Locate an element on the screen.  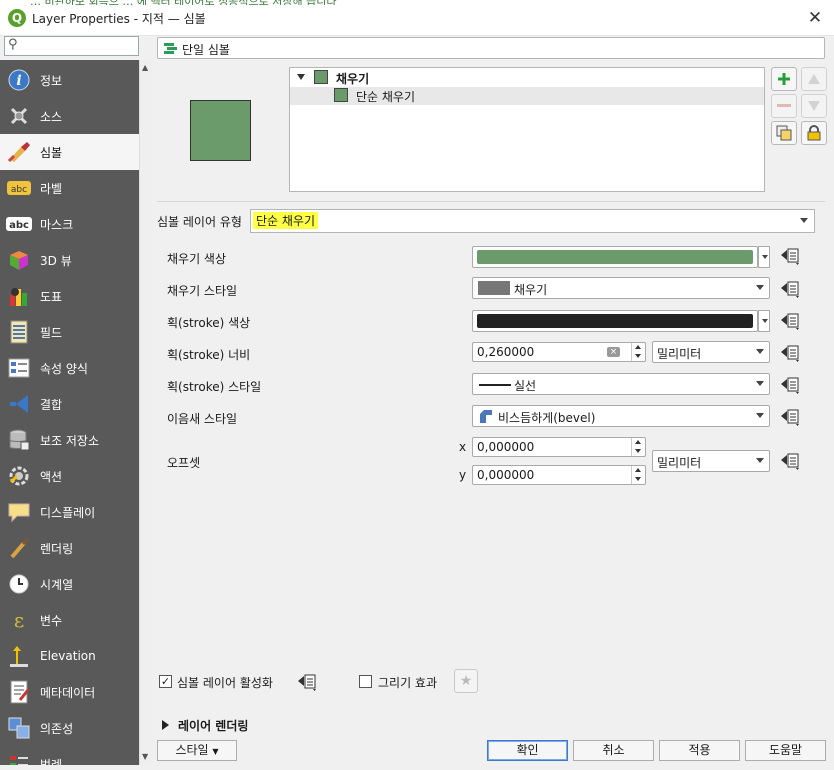
elevation-icon is located at coordinates (19, 656).